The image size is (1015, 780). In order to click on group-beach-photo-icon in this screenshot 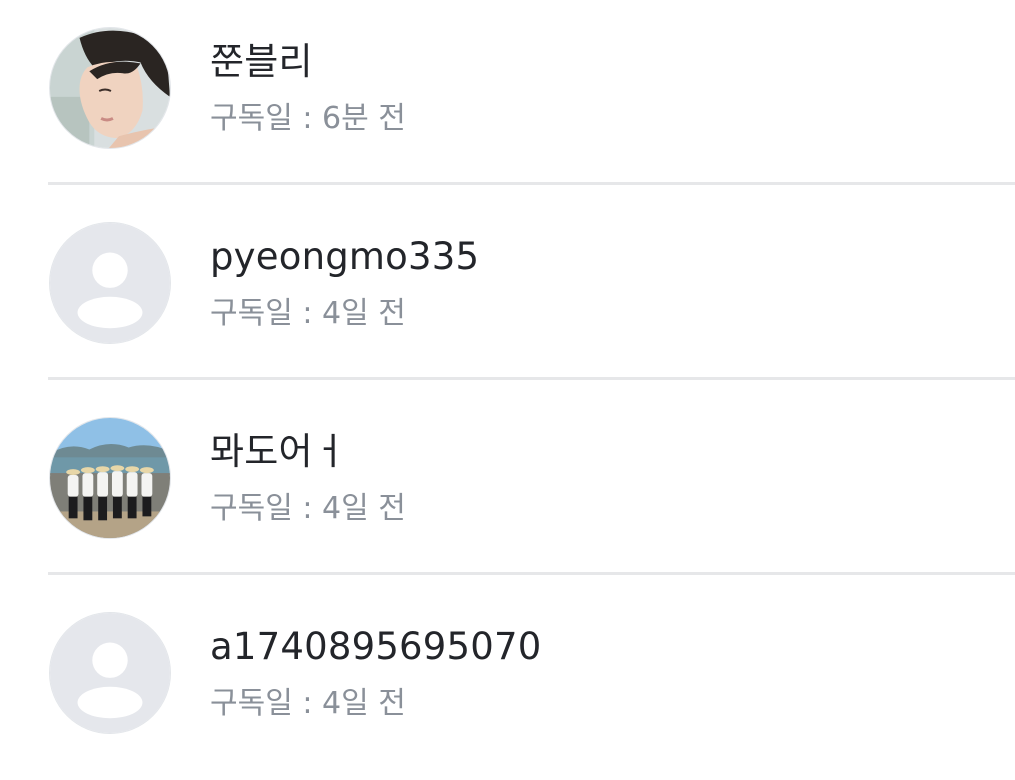, I will do `click(110, 478)`.